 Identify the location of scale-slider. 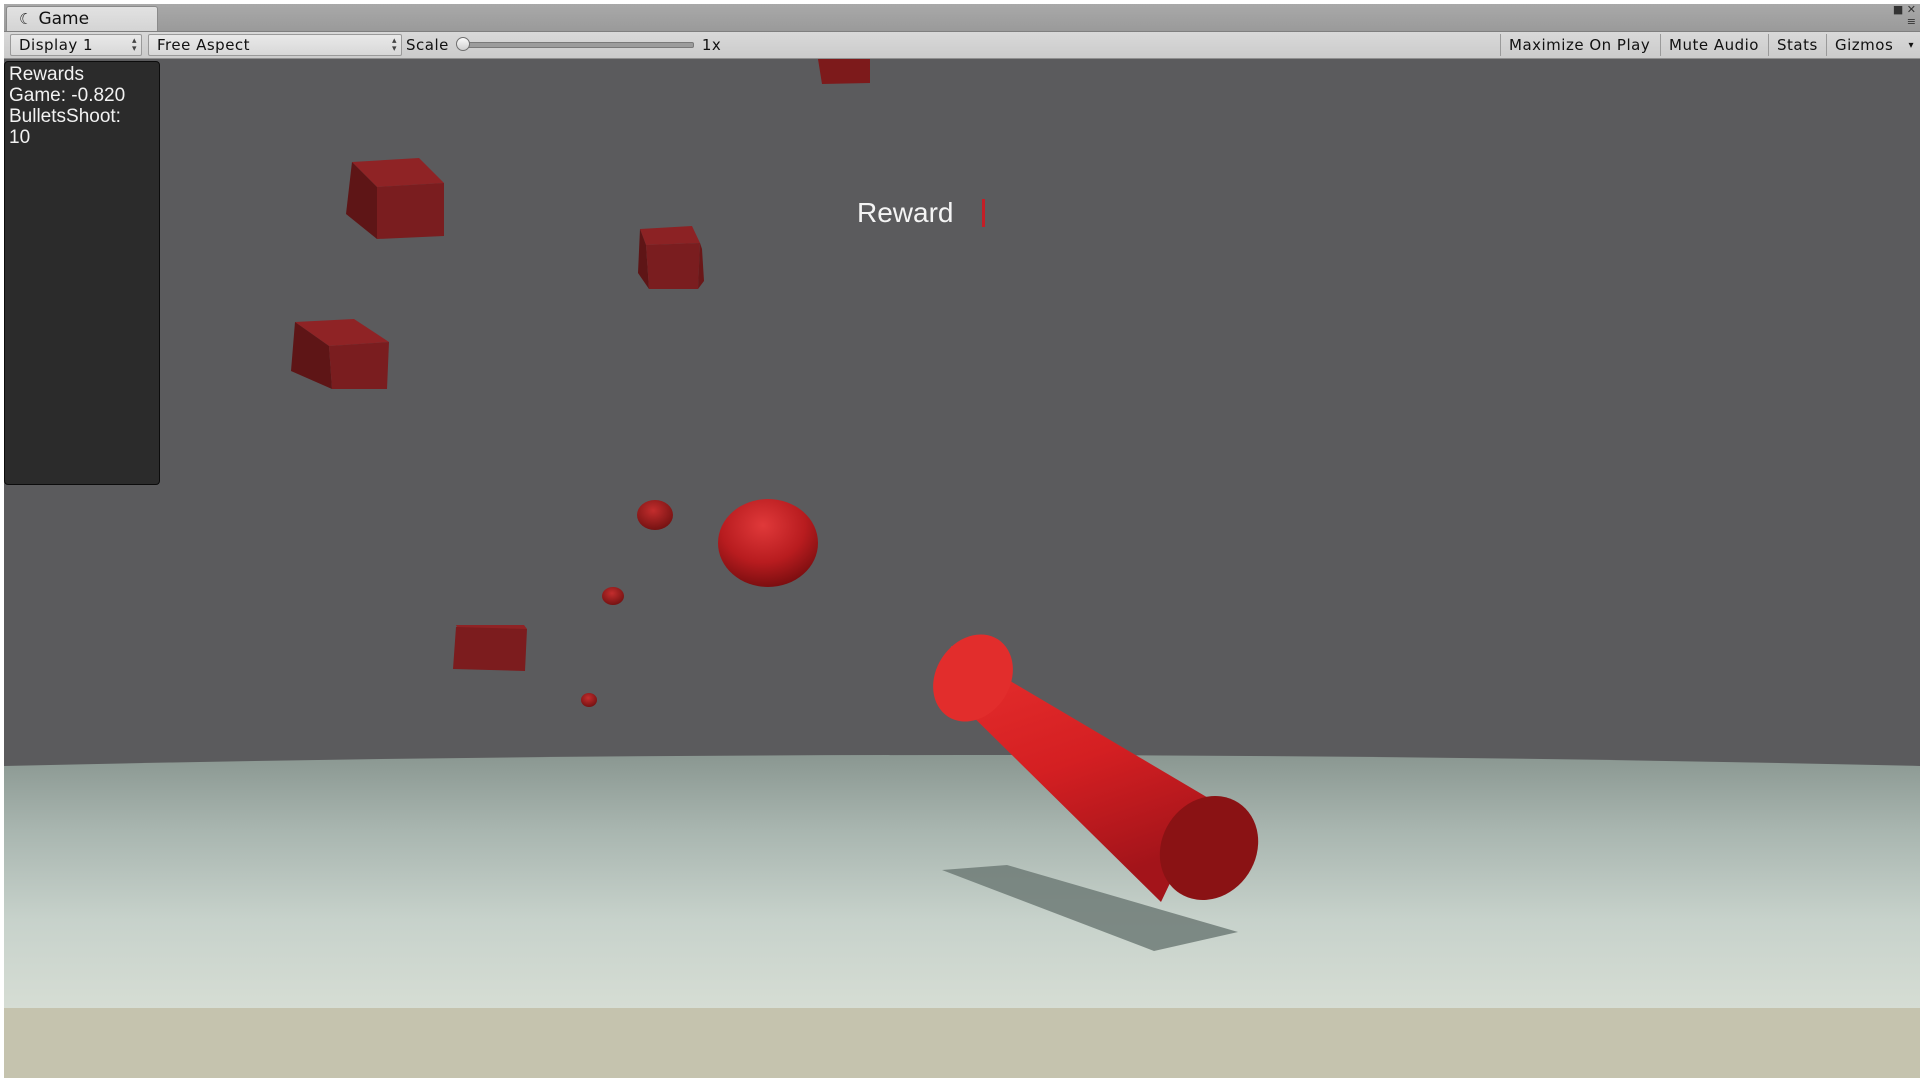
(574, 44).